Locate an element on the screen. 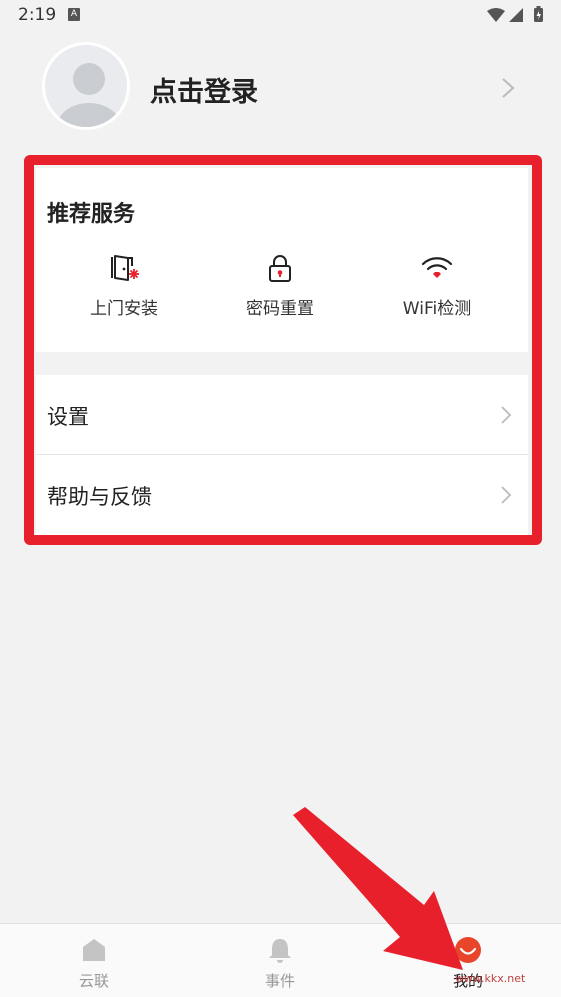 This screenshot has height=997, width=561. door-install-icon is located at coordinates (125, 268).